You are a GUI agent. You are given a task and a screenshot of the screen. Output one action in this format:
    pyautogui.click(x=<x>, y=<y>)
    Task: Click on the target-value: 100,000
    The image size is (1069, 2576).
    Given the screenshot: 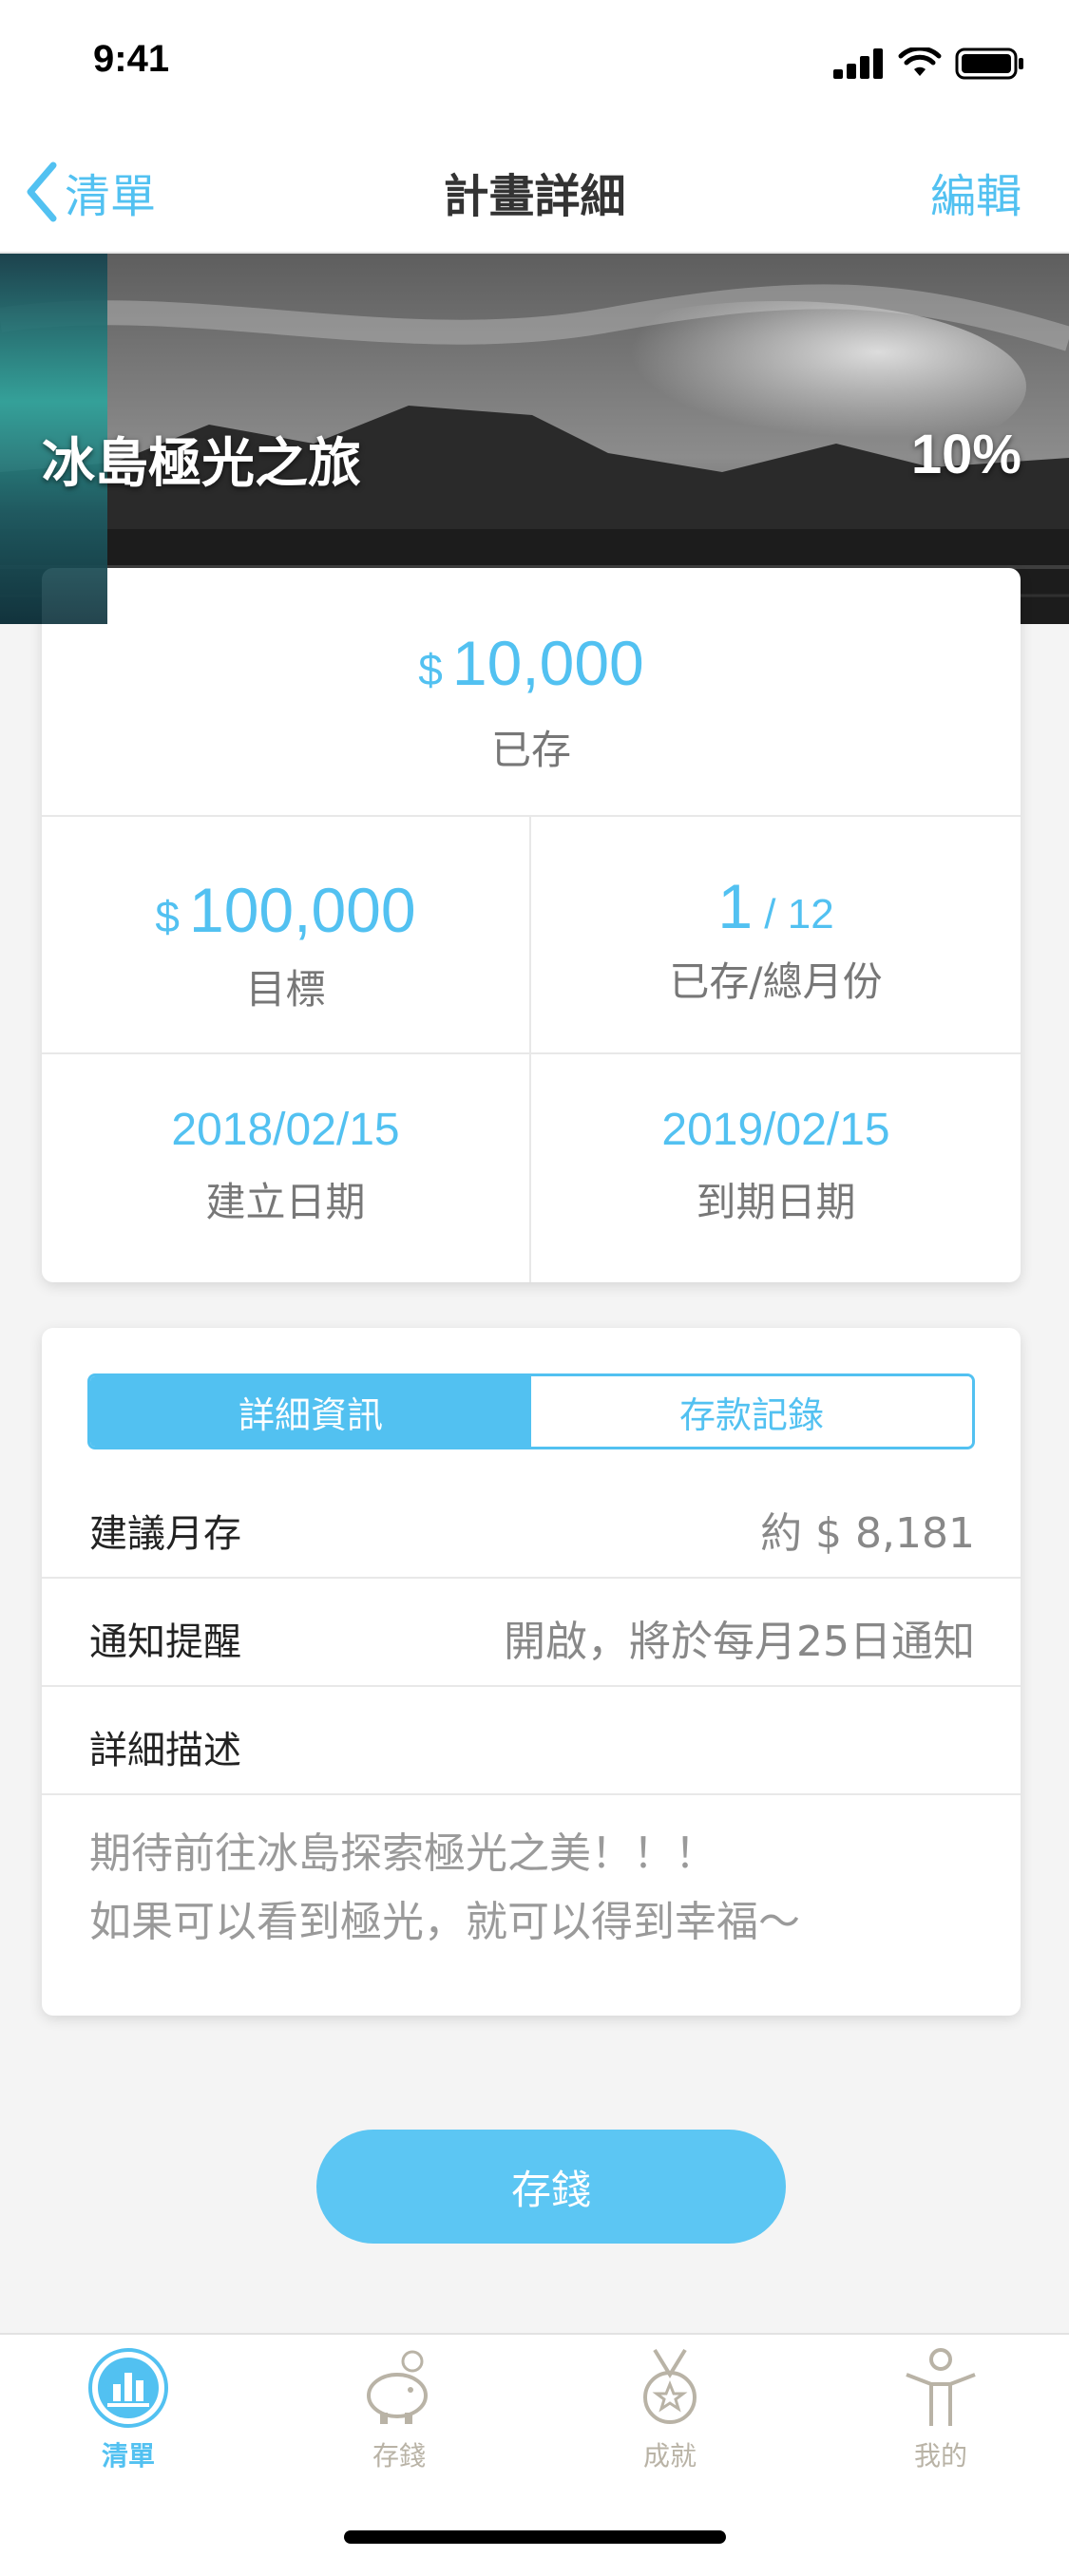 What is the action you would take?
    pyautogui.click(x=302, y=910)
    